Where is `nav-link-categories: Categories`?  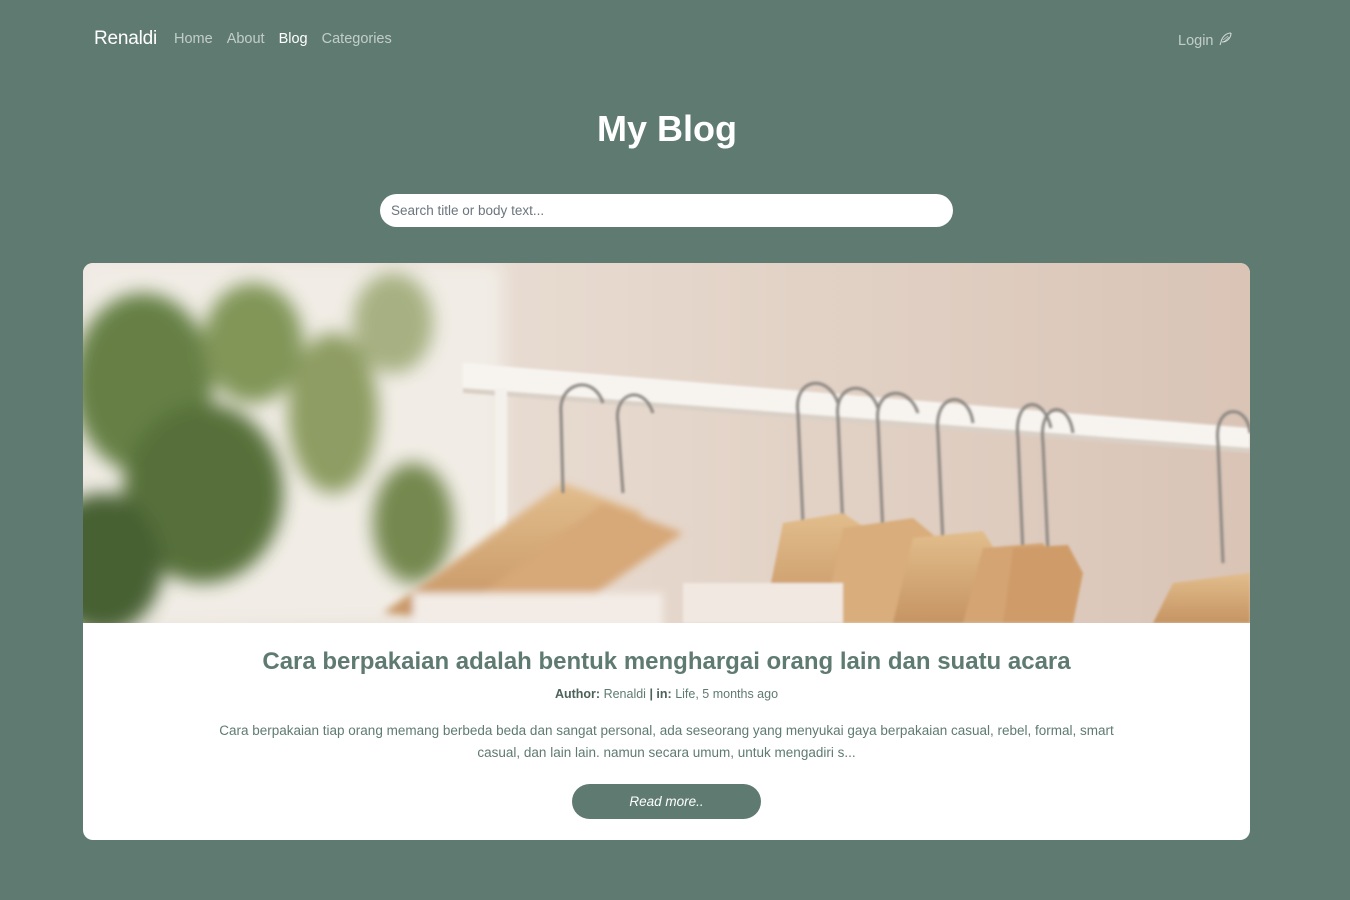 nav-link-categories: Categories is located at coordinates (357, 39).